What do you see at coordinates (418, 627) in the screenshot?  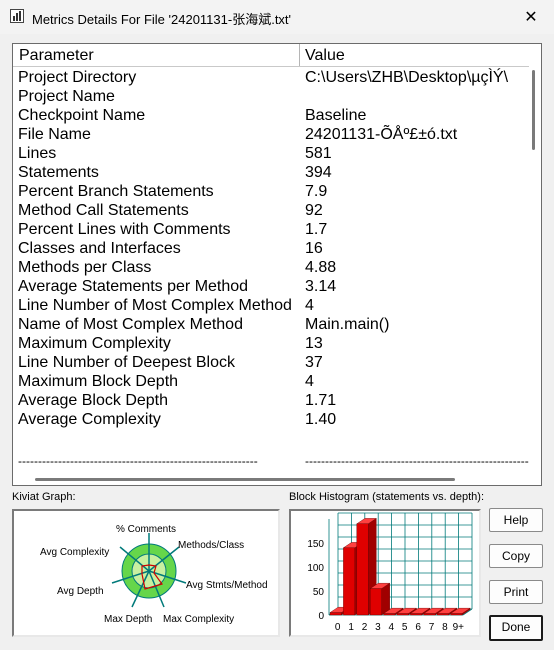 I see `histogram-x-tick: 6` at bounding box center [418, 627].